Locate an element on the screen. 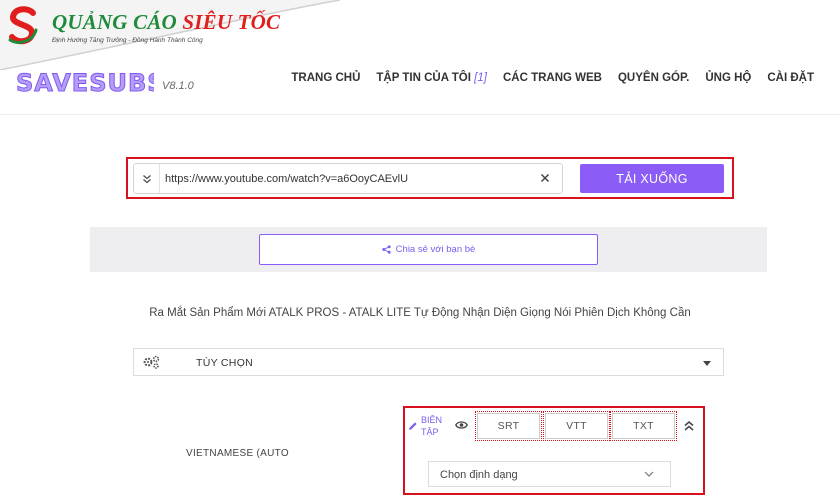 The width and height of the screenshot is (840, 500). format-select: Chọn định dạng is located at coordinates (549, 474).